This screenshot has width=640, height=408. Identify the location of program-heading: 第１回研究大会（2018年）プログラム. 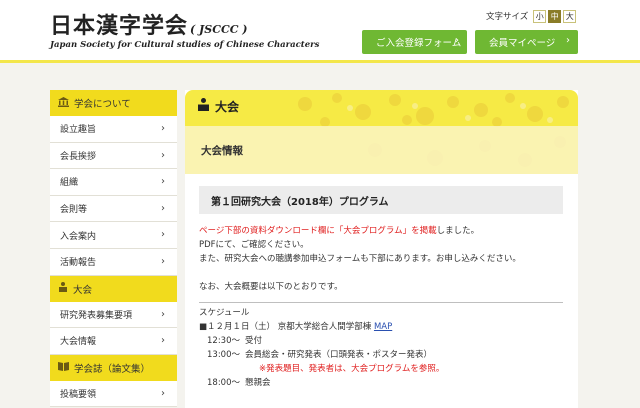
(381, 200).